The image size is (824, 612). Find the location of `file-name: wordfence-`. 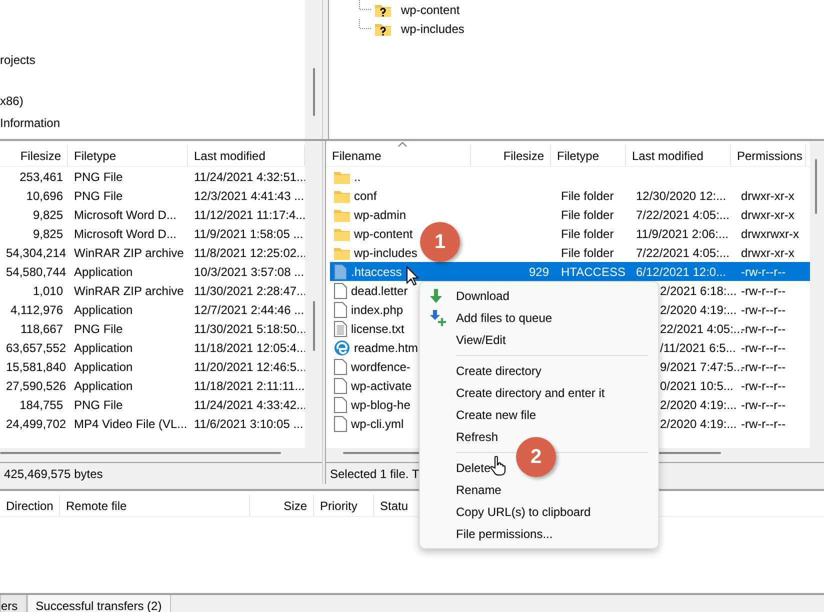

file-name: wordfence- is located at coordinates (370, 366).